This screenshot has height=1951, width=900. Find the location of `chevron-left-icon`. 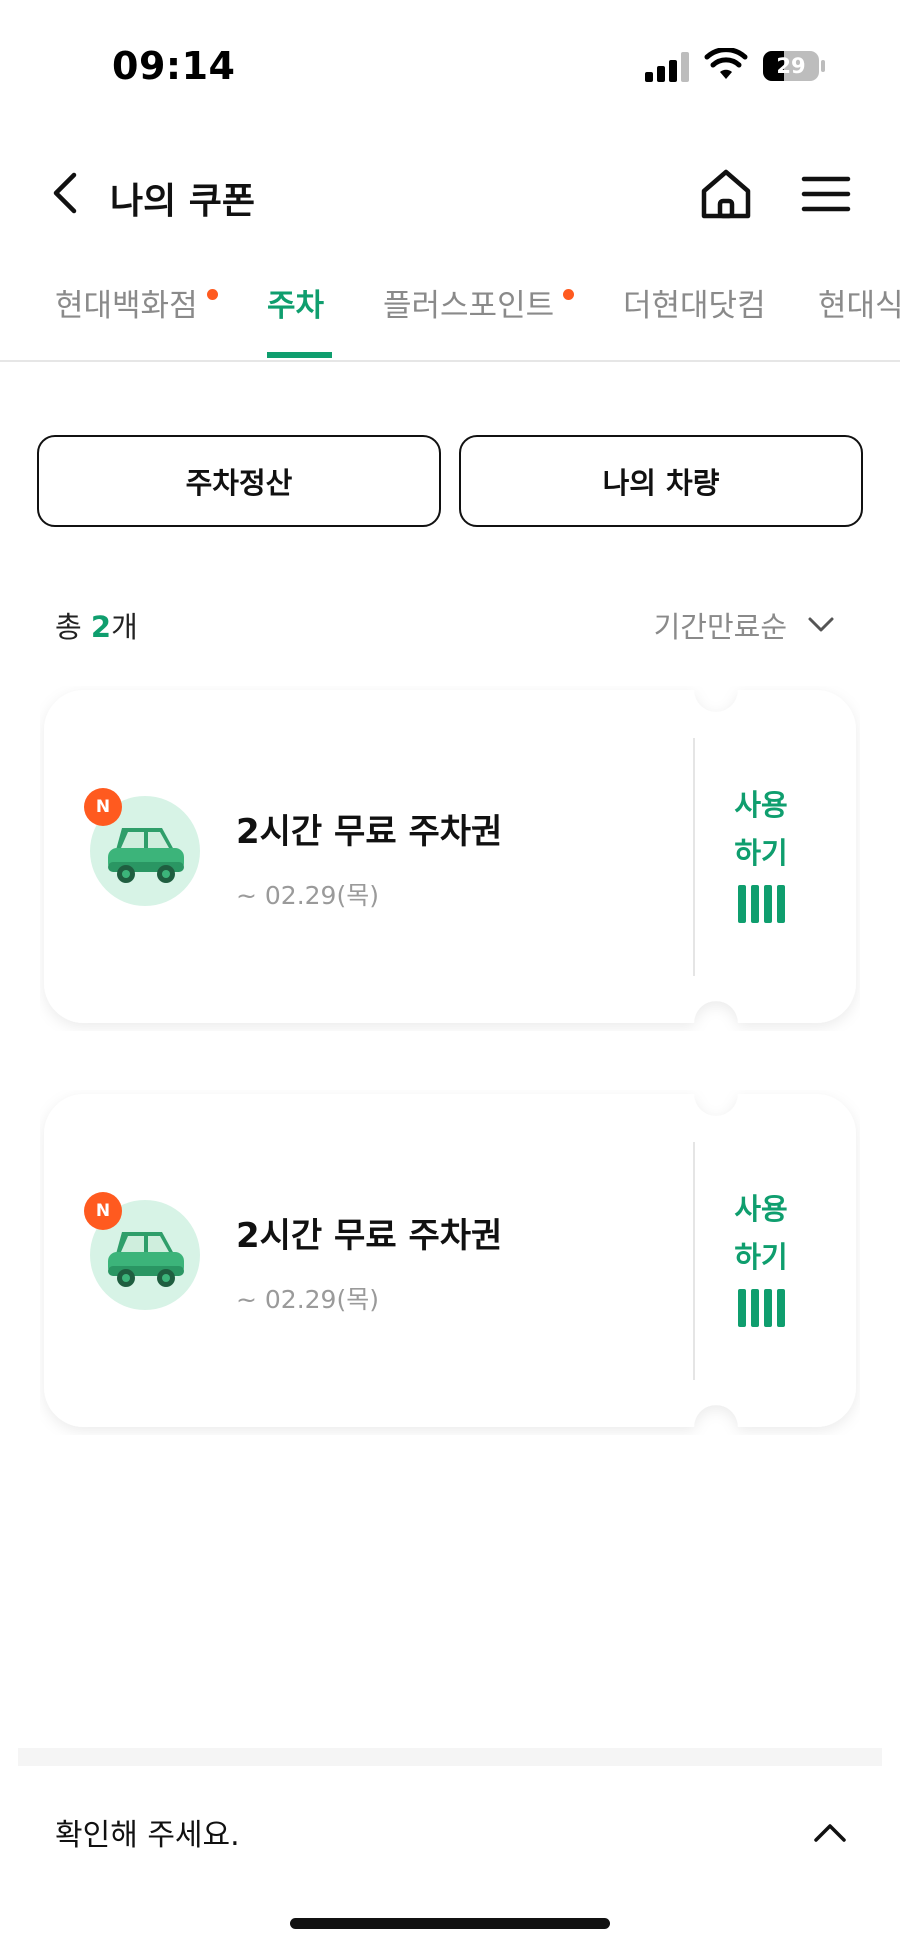

chevron-left-icon is located at coordinates (65, 193).